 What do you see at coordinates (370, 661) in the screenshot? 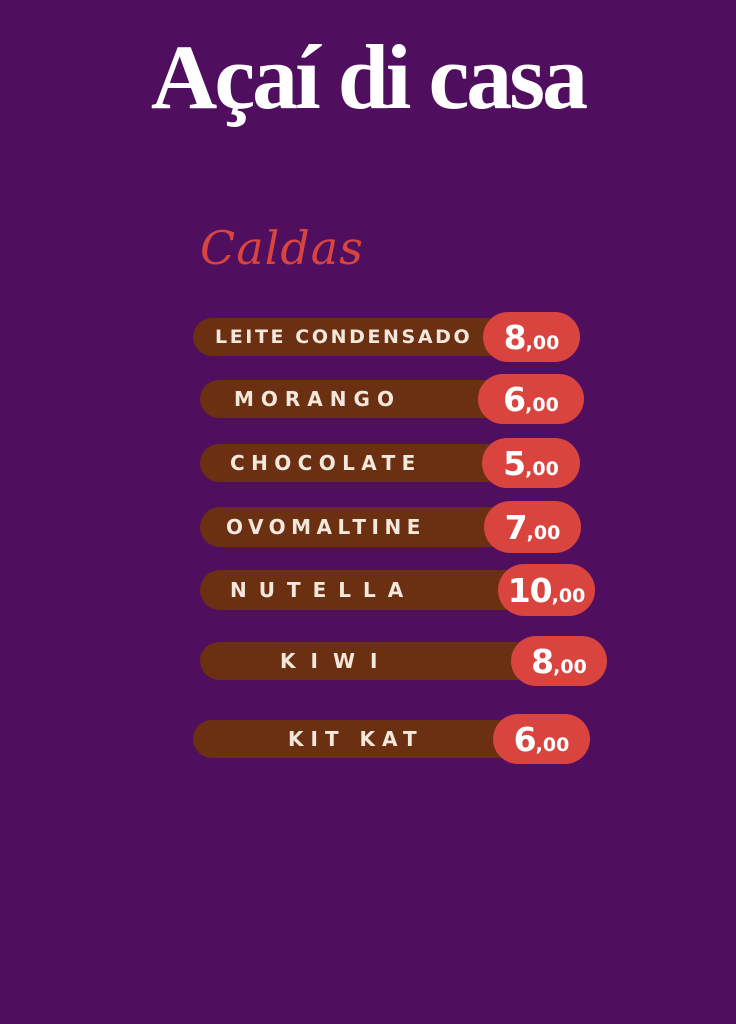
I see `item-name-bar: KIWI` at bounding box center [370, 661].